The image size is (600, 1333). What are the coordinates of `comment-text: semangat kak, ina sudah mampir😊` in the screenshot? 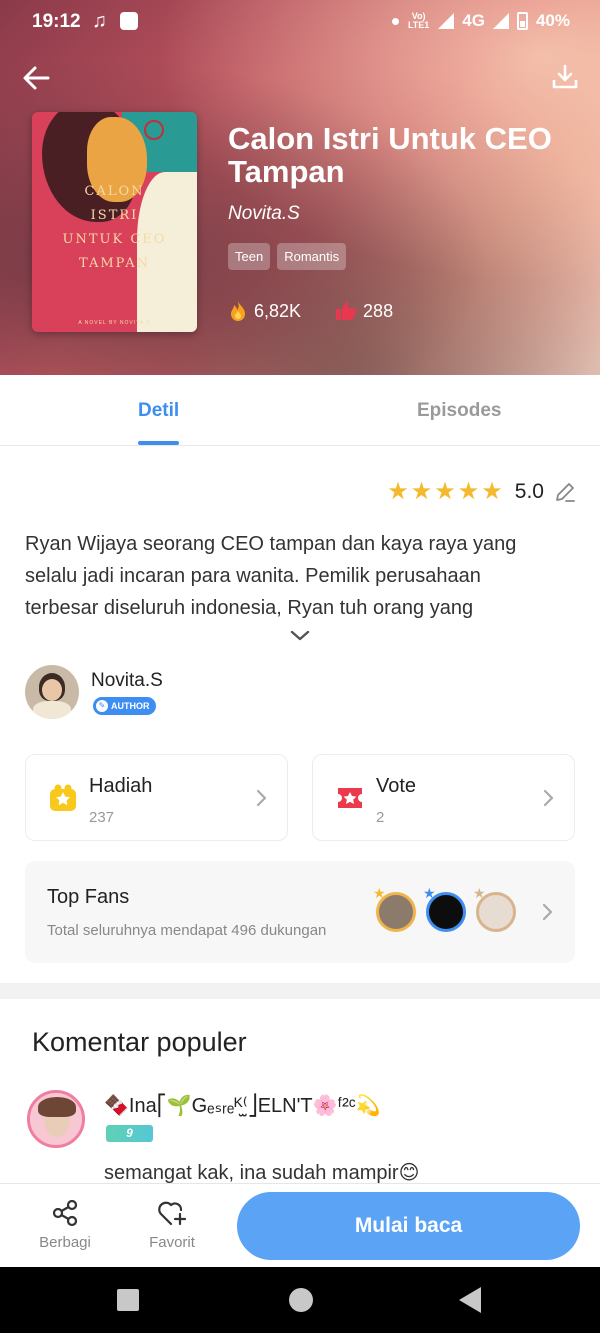 It's located at (262, 1173).